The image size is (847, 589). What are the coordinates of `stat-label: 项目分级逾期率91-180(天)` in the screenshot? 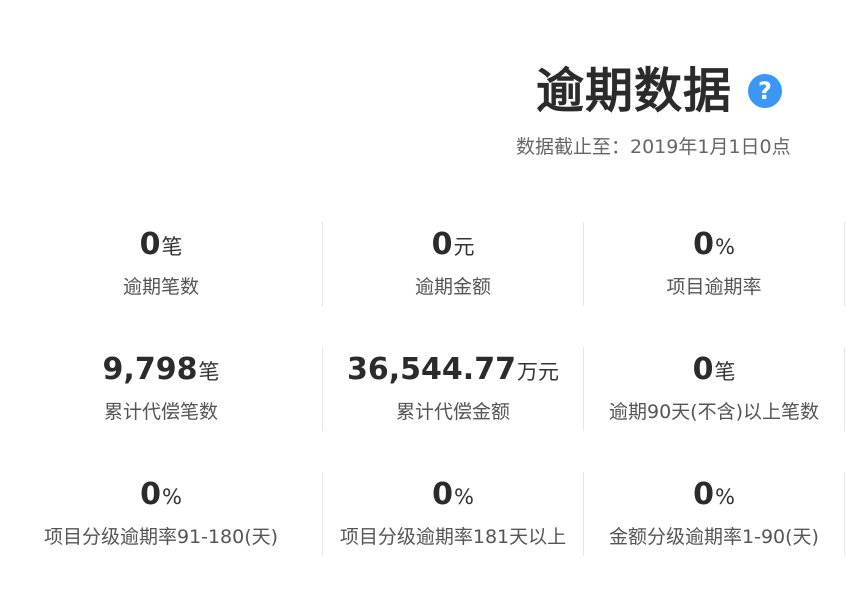 It's located at (161, 537).